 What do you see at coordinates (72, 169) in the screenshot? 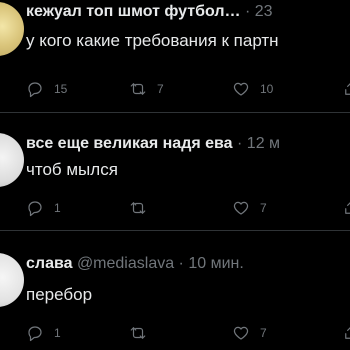
I see `tweet-text: чтоб мылся` at bounding box center [72, 169].